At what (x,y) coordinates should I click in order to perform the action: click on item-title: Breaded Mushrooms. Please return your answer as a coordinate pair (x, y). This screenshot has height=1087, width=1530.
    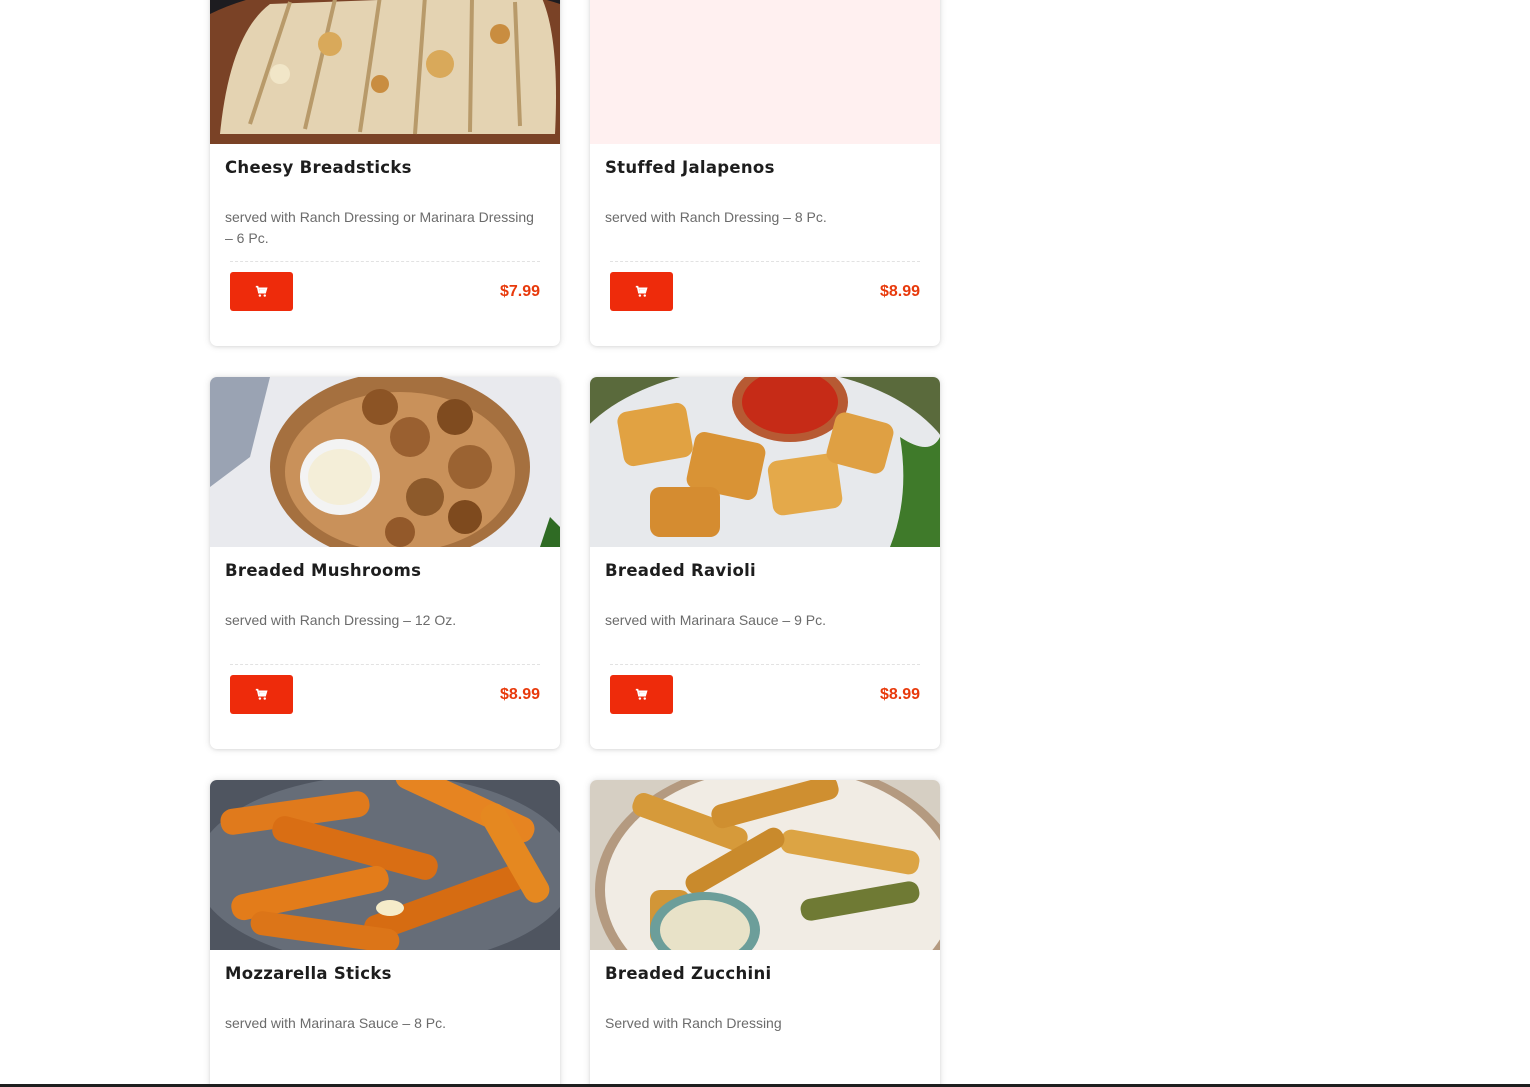
    Looking at the image, I should click on (323, 570).